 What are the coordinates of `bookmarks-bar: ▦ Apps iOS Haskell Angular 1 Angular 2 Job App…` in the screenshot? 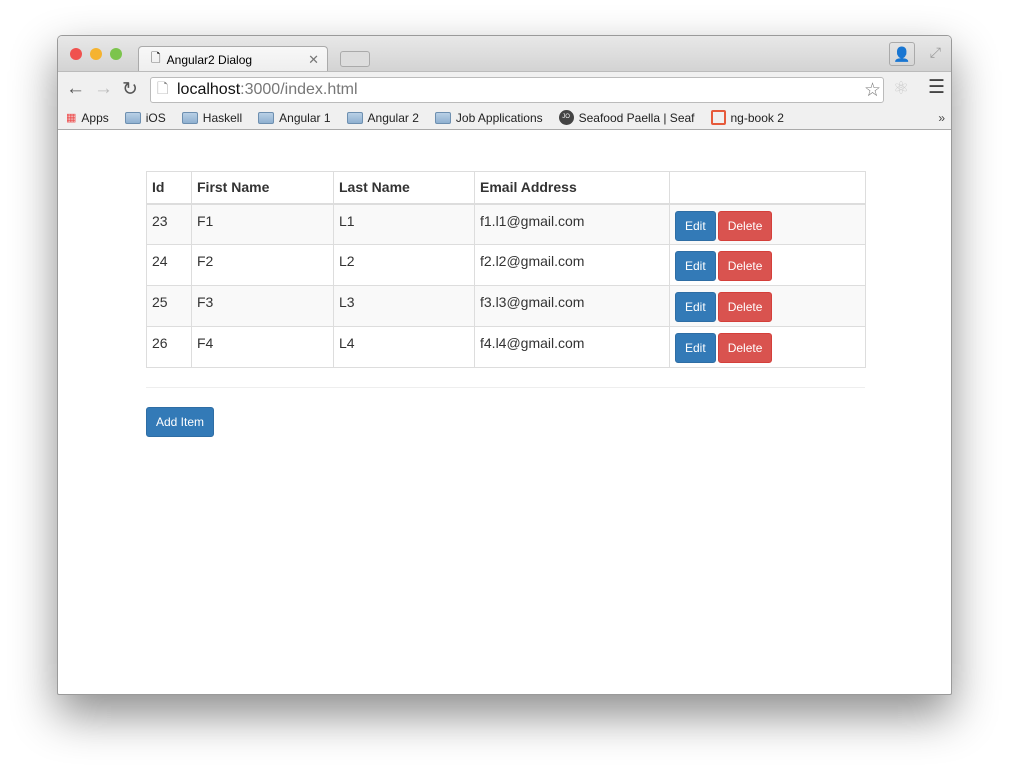 It's located at (504, 118).